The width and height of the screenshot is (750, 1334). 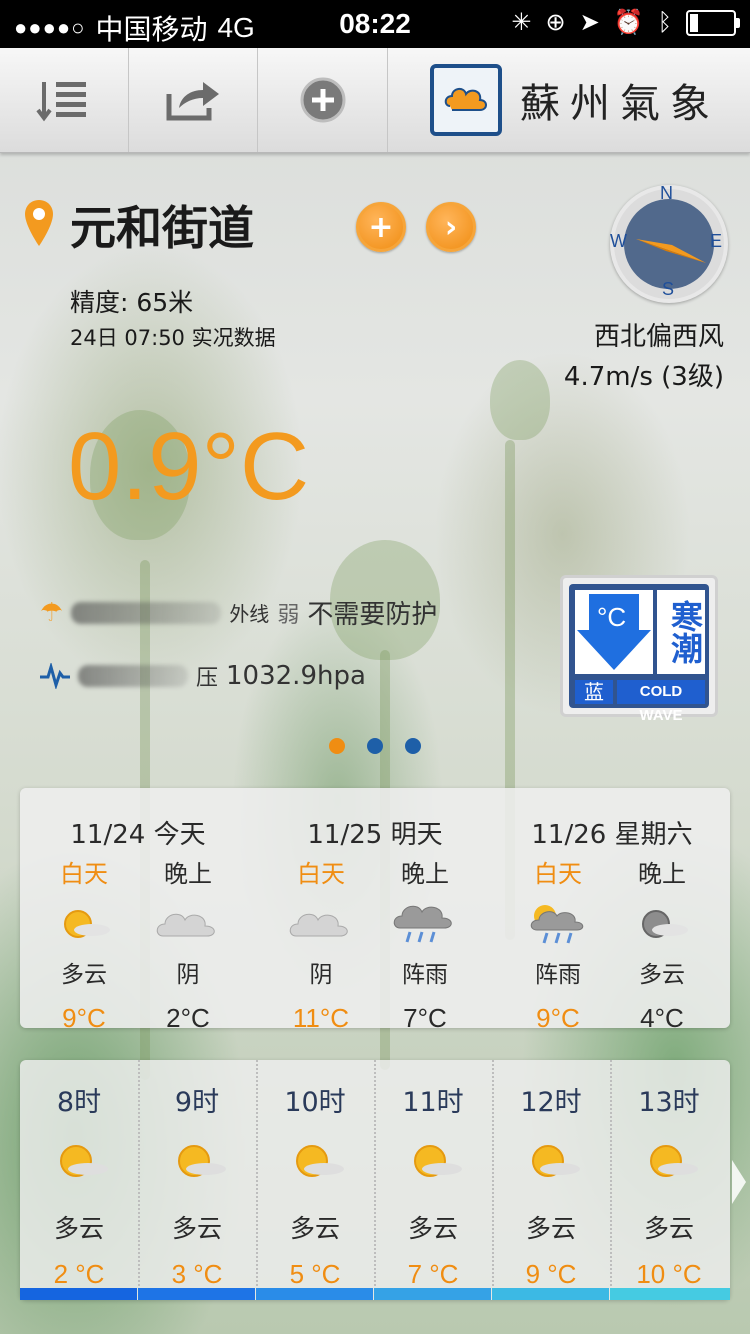 What do you see at coordinates (612, 617) in the screenshot?
I see `warning-symbol: °C` at bounding box center [612, 617].